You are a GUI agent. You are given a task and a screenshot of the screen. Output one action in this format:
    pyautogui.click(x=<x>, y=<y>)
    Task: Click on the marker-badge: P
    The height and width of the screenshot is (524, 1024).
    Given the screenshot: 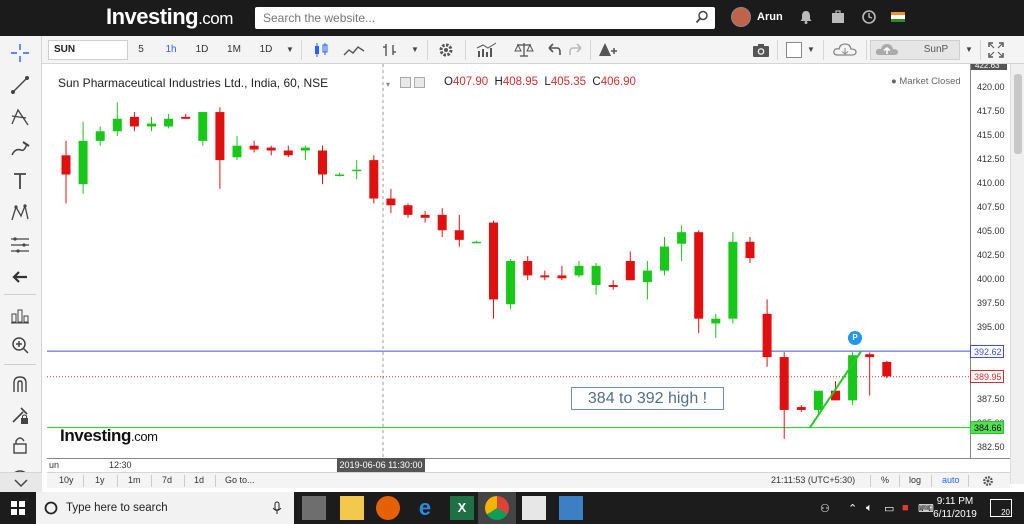 What is the action you would take?
    pyautogui.click(x=855, y=338)
    